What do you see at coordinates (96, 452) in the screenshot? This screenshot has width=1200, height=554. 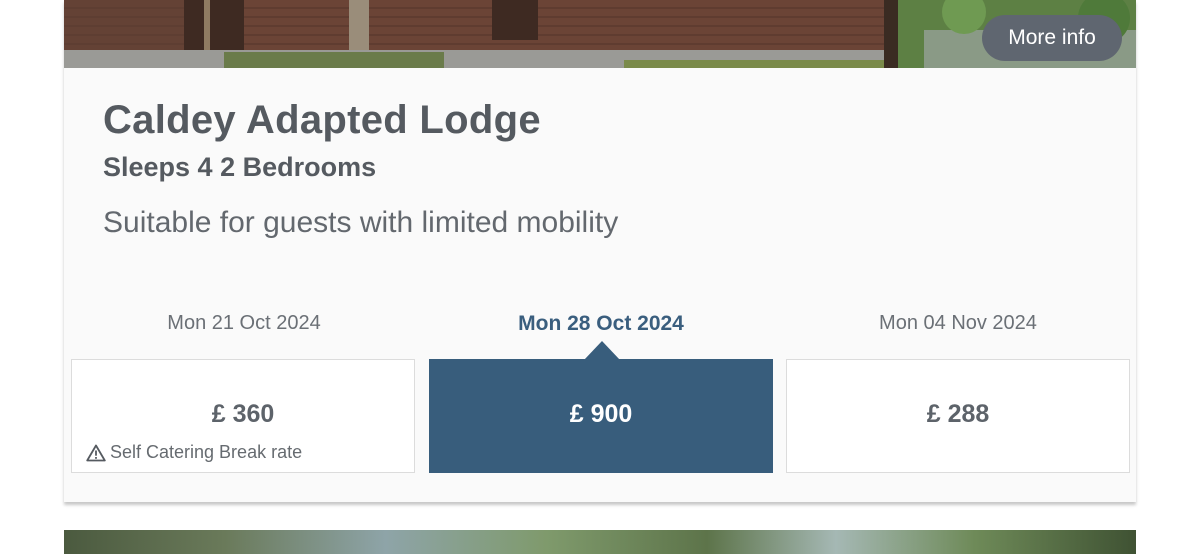 I see `warning-icon` at bounding box center [96, 452].